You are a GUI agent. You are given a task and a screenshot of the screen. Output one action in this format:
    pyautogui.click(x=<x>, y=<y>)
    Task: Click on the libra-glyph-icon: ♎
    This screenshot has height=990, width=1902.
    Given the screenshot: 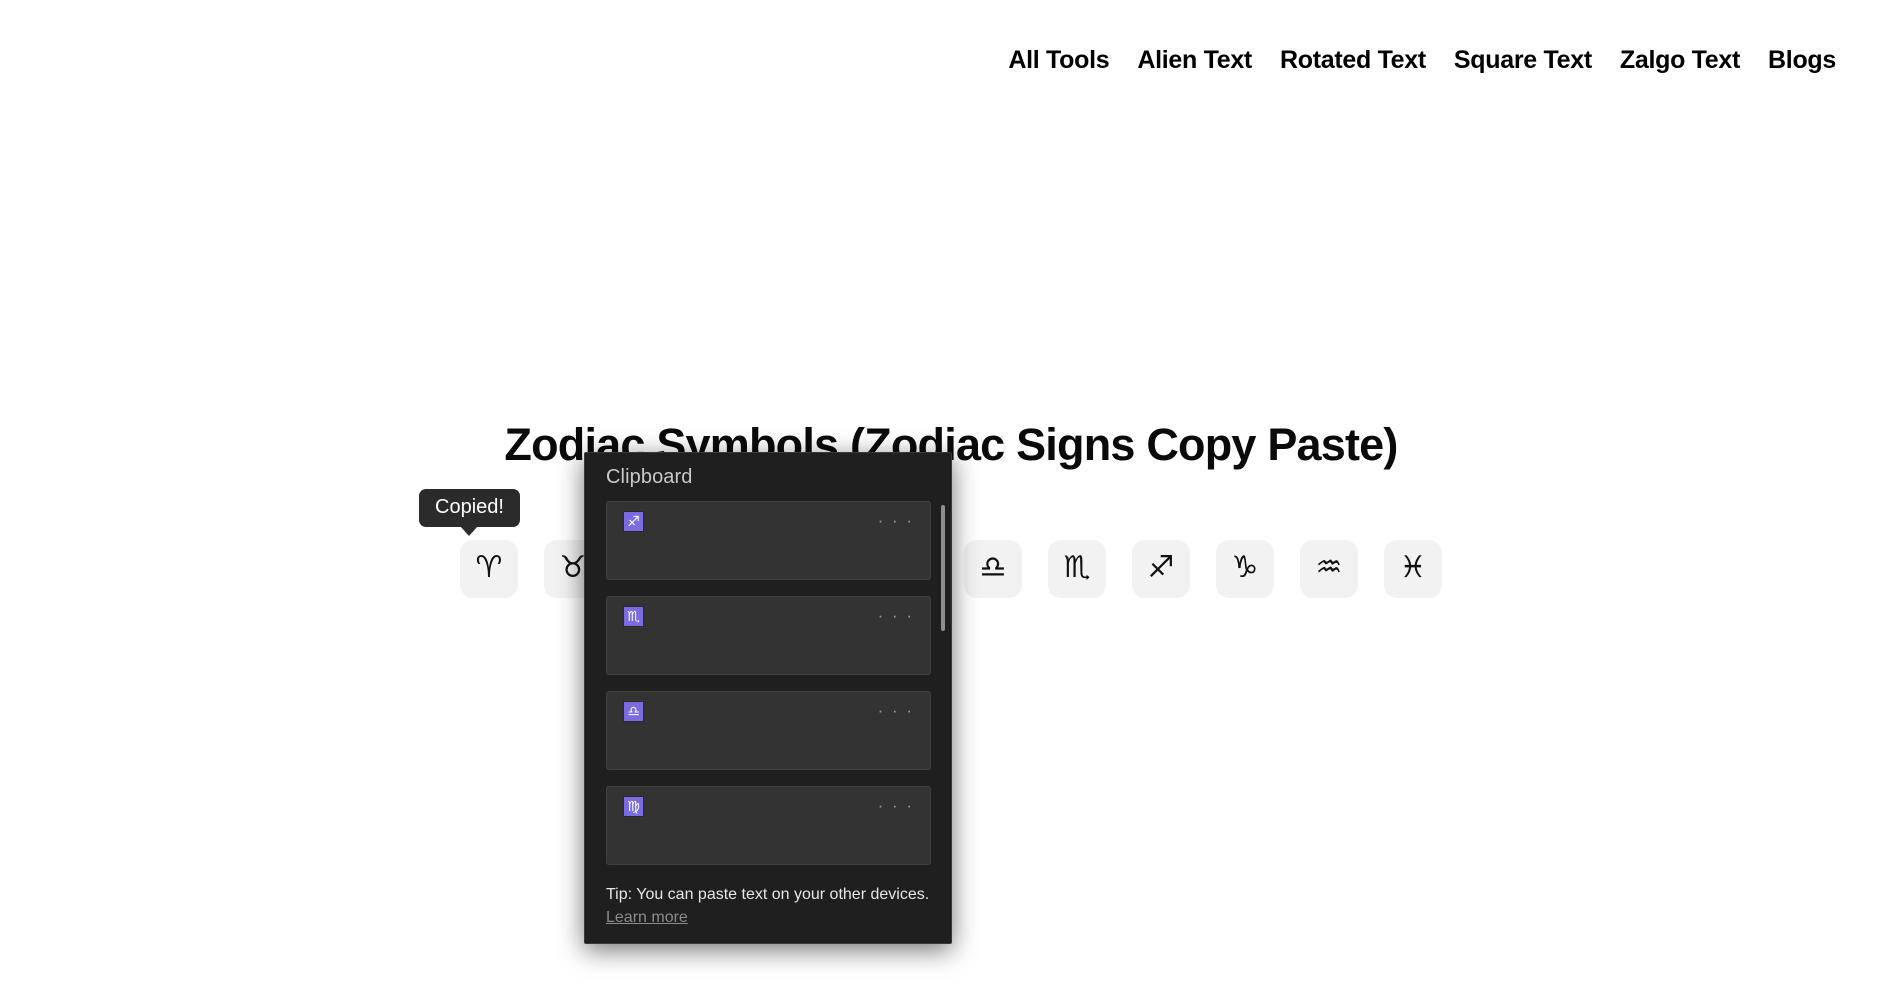 What is the action you would take?
    pyautogui.click(x=633, y=711)
    